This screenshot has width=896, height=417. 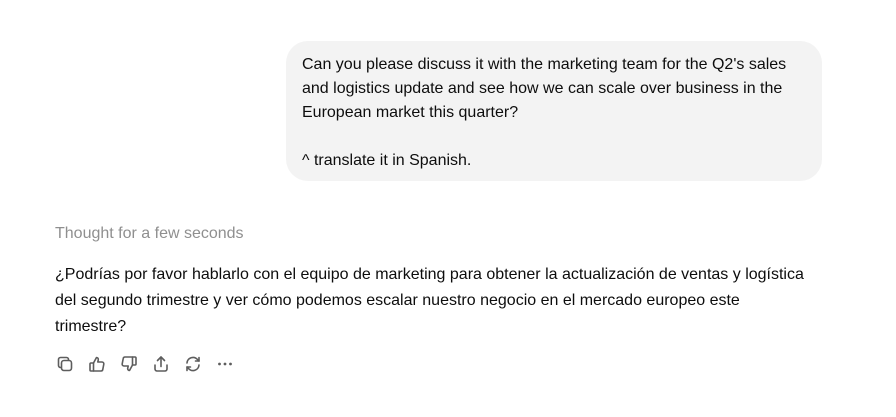 I want to click on message-action-bar, so click(x=150, y=364).